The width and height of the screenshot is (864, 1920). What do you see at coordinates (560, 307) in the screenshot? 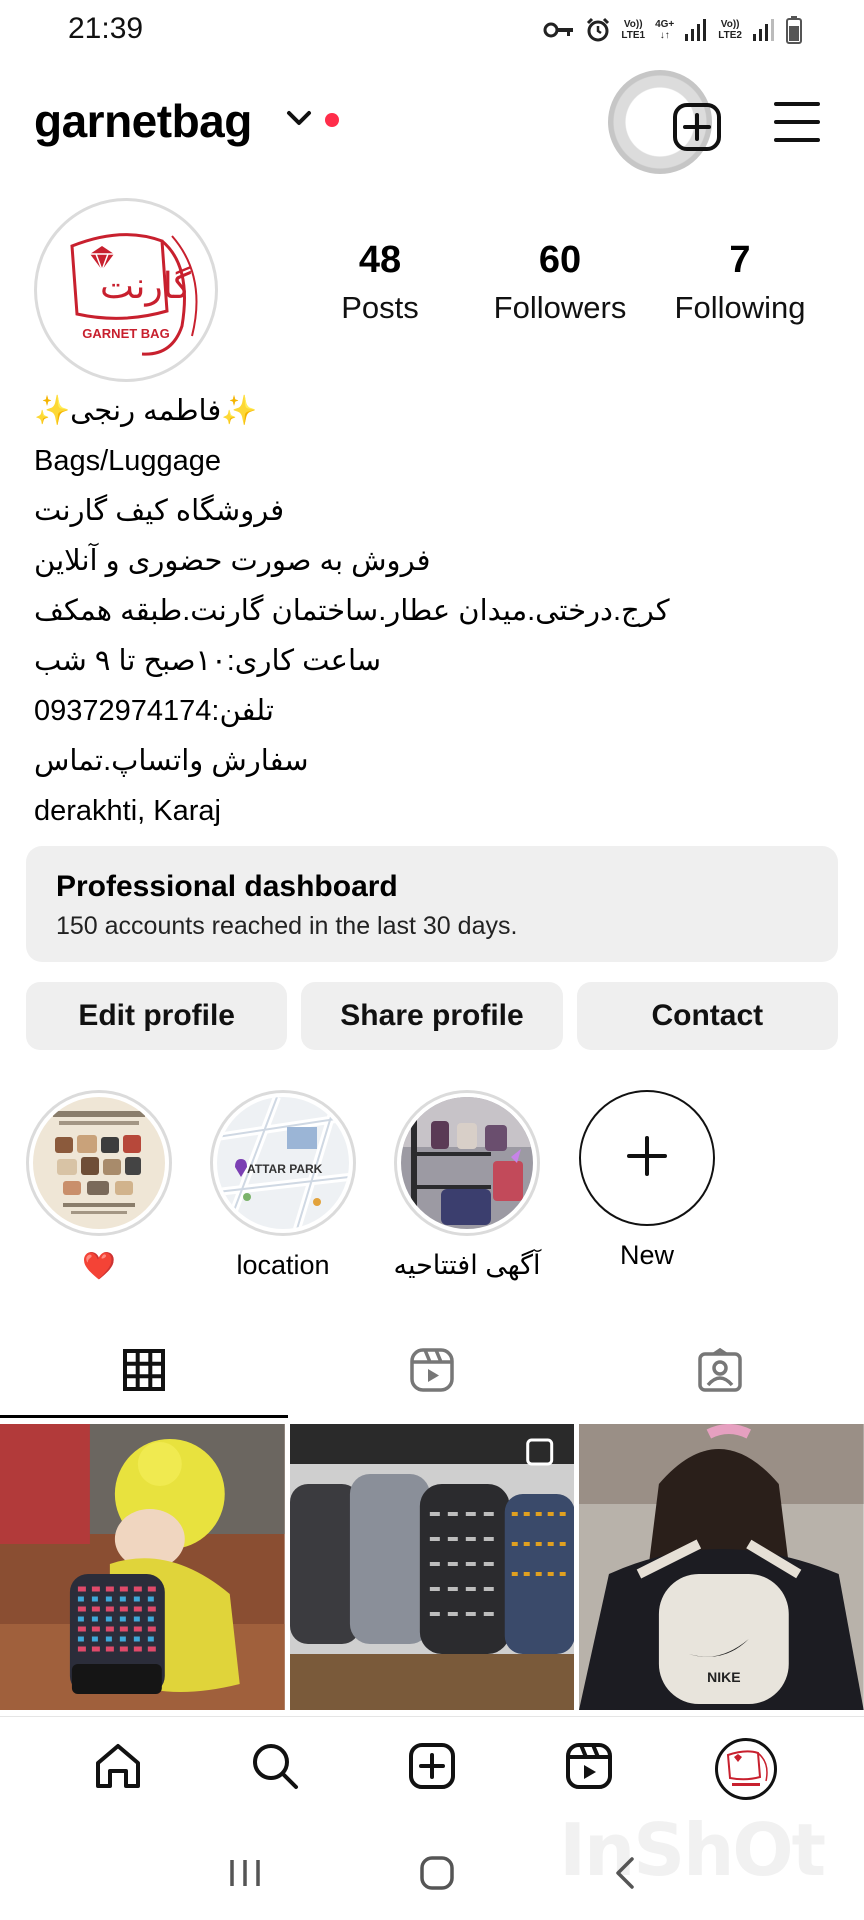
I see `followers-label: Followers` at bounding box center [560, 307].